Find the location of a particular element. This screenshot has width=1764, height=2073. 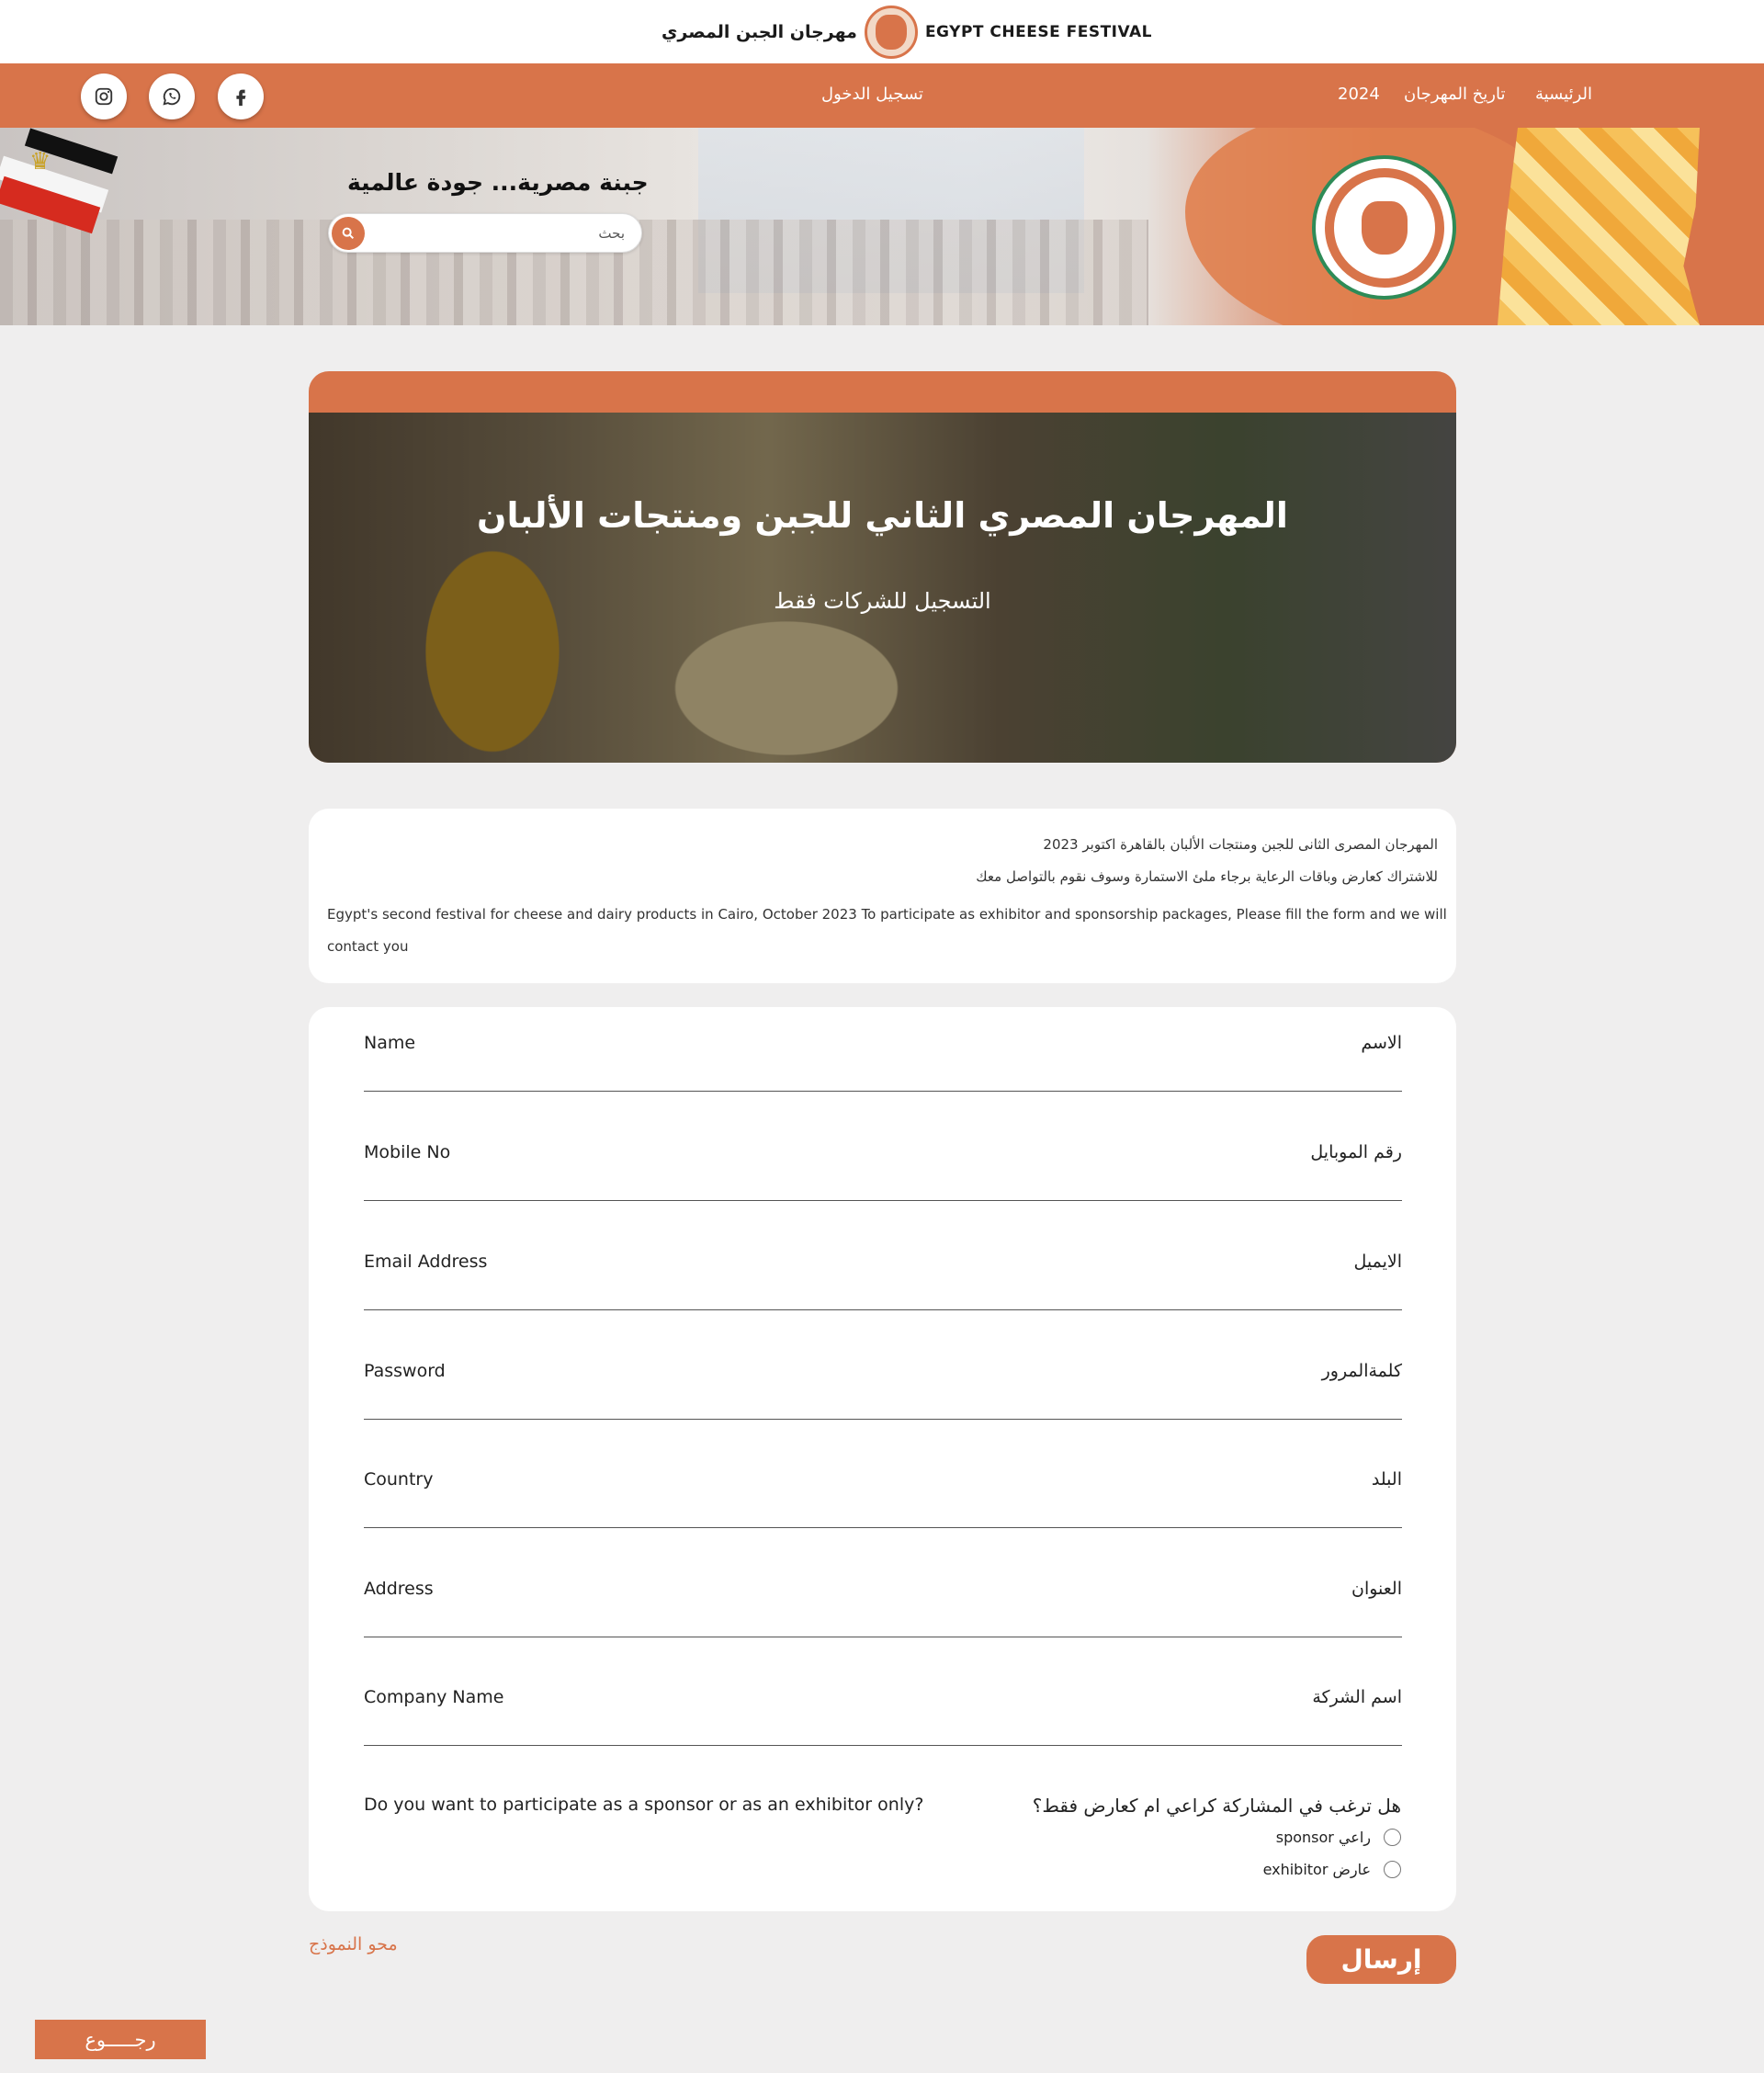

field-label-en: Company Name is located at coordinates (434, 1697).